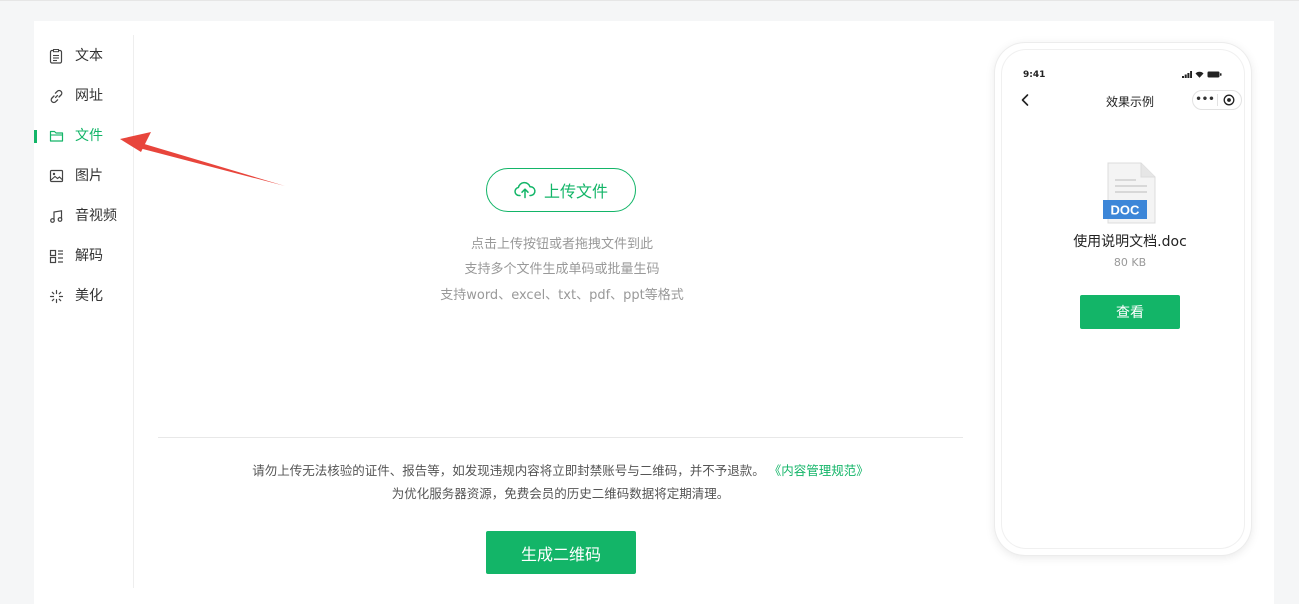  Describe the element at coordinates (56, 96) in the screenshot. I see `link-icon` at that location.